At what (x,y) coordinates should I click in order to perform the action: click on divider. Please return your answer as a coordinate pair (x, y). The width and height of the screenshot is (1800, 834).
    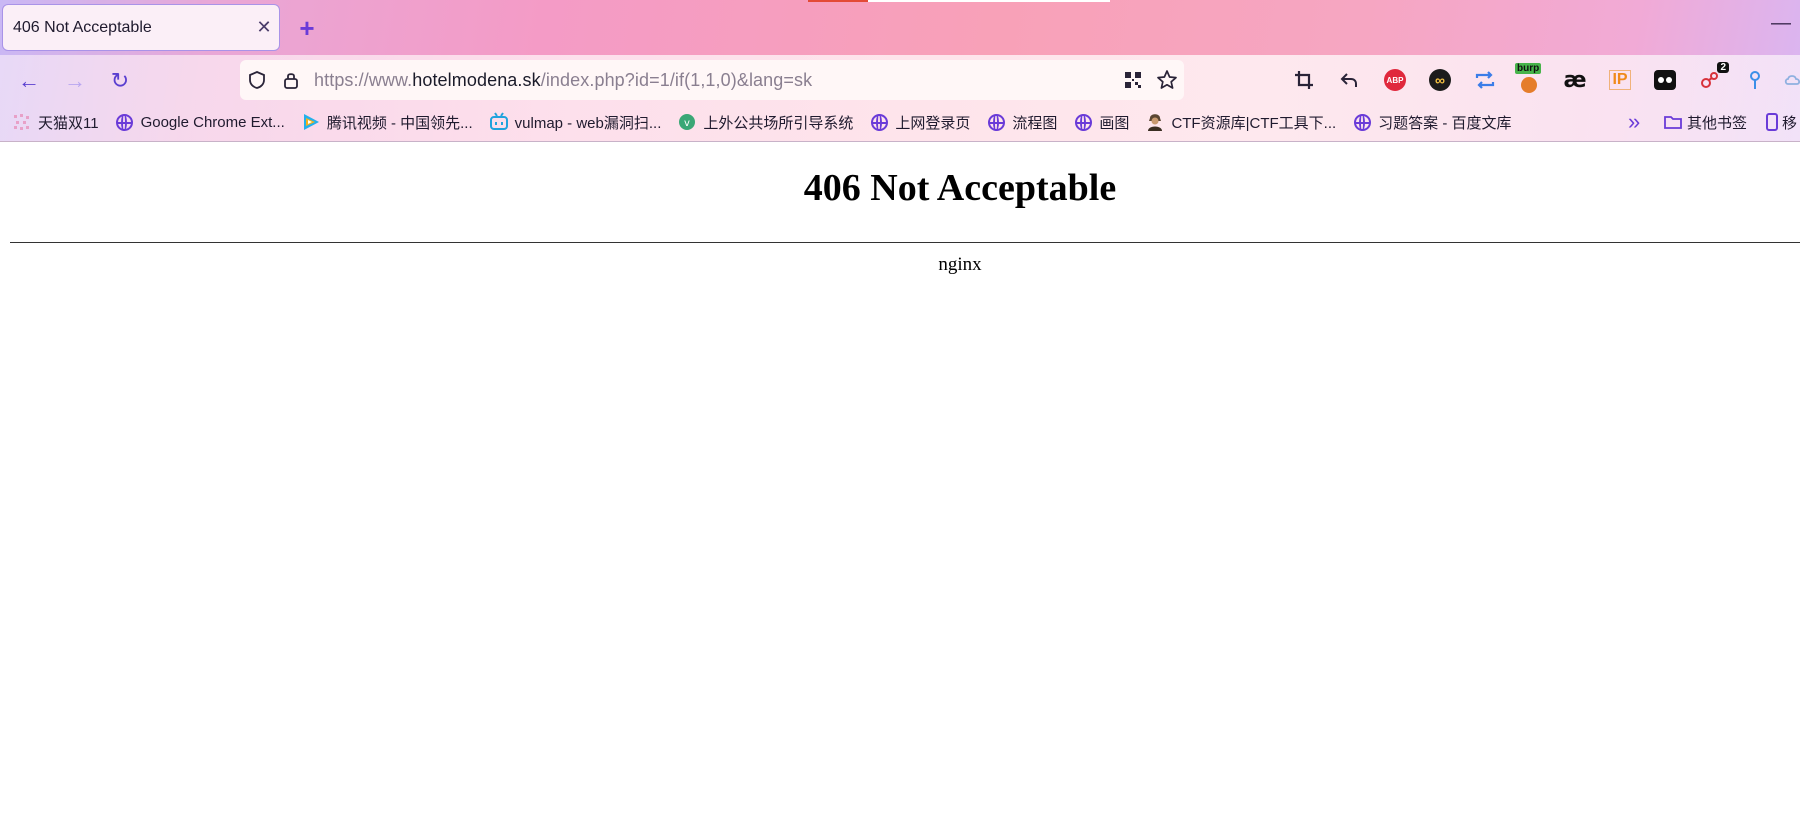
    Looking at the image, I should click on (905, 242).